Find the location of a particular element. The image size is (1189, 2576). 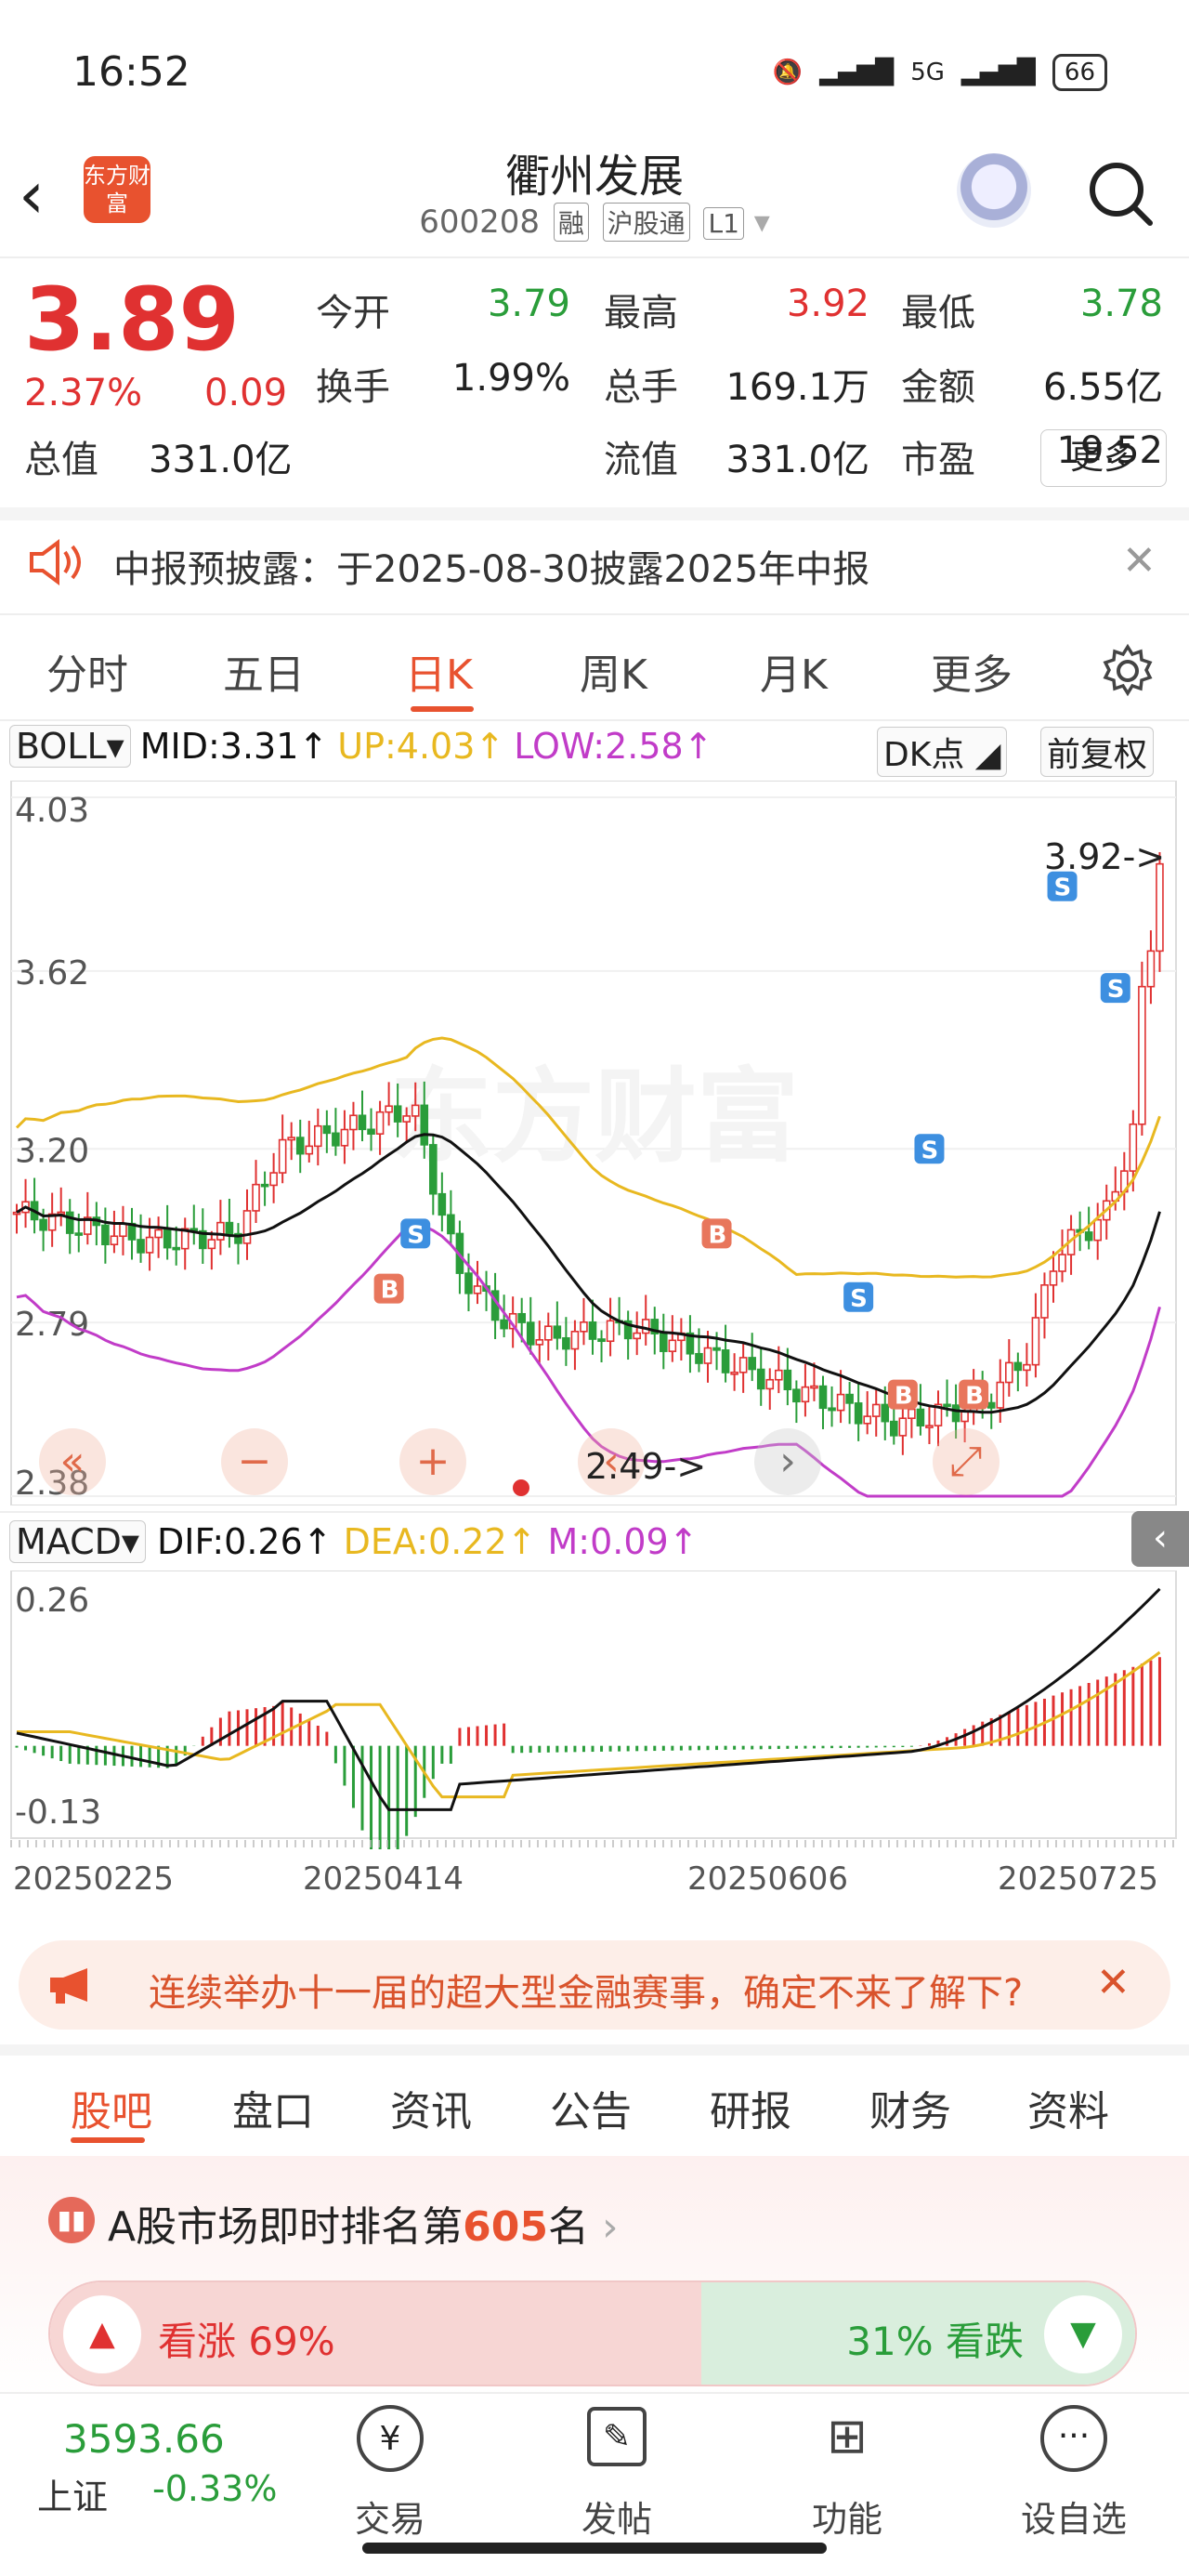

quote-label: 今开 is located at coordinates (353, 313).